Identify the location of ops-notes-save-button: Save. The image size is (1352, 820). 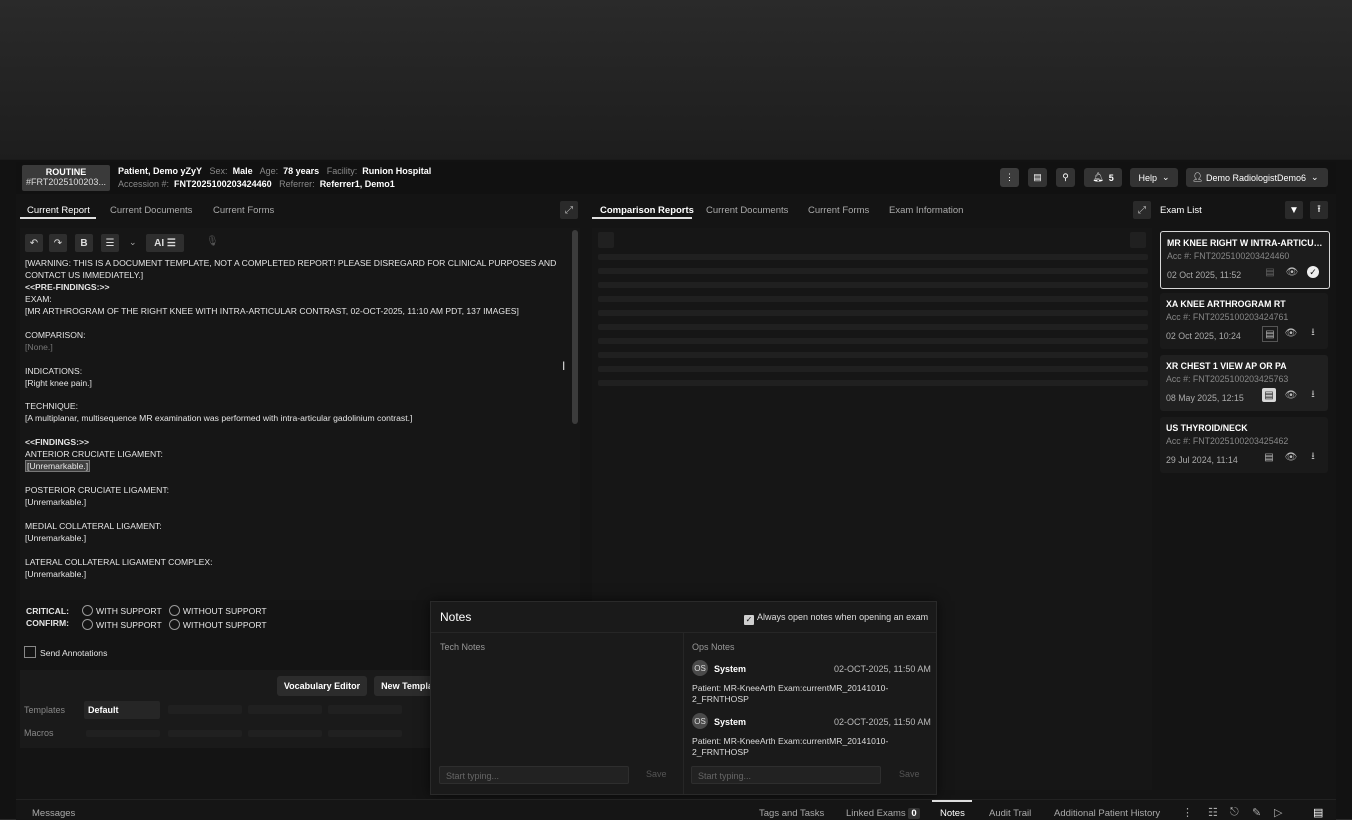
(909, 774).